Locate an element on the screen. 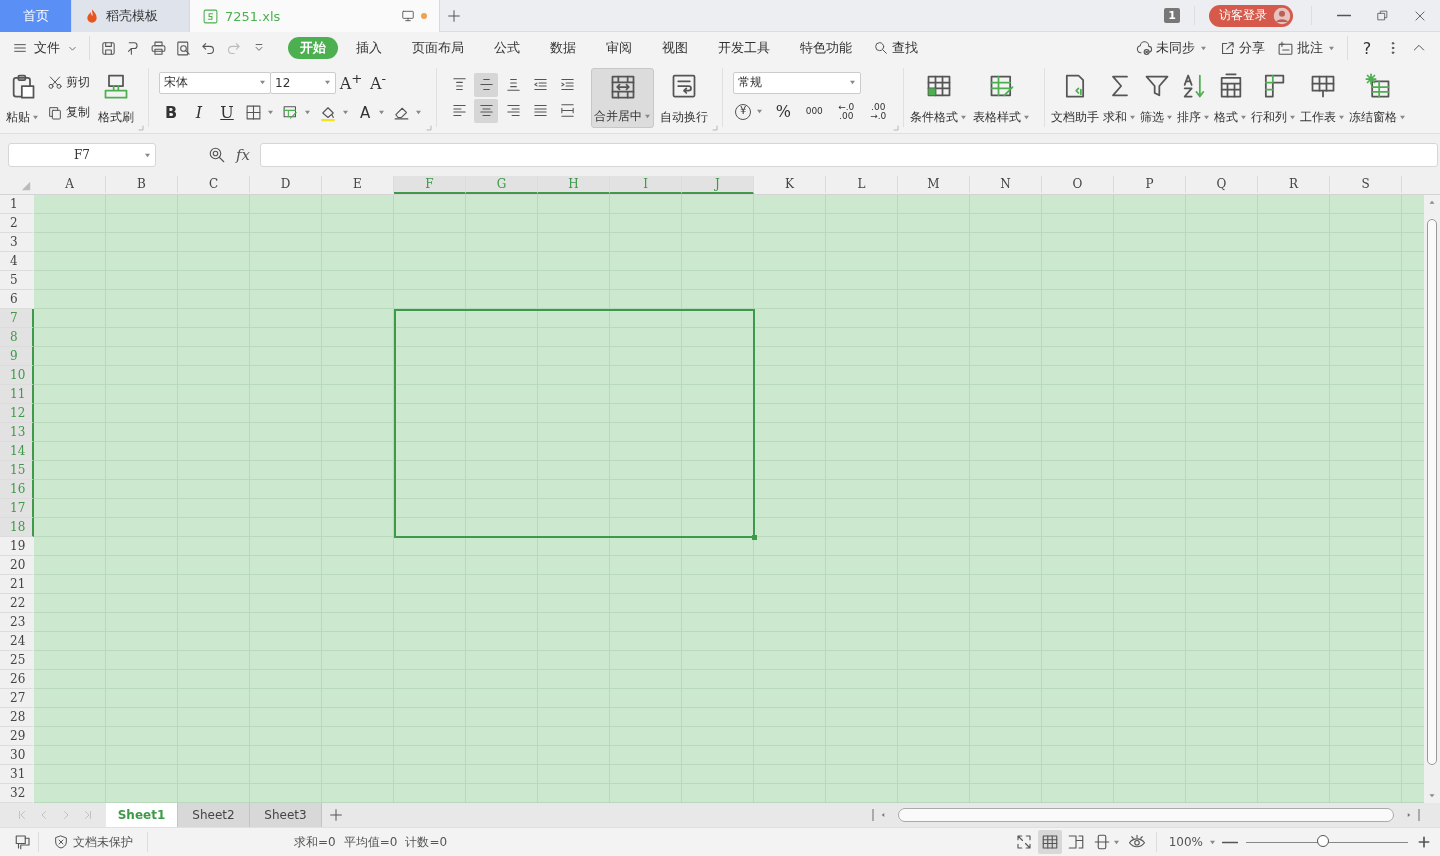  column-header: P is located at coordinates (1150, 185).